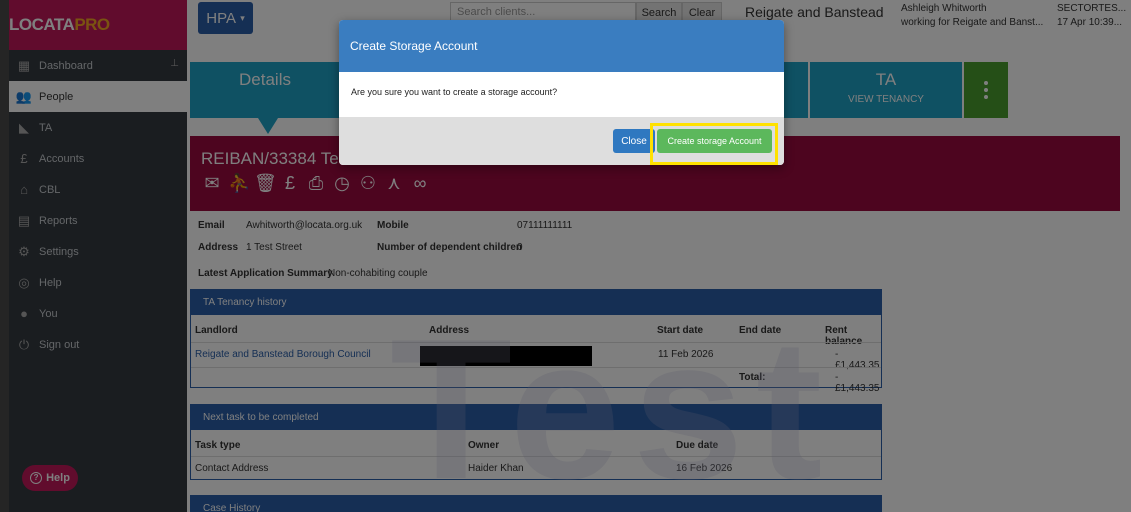 Image resolution: width=1131 pixels, height=512 pixels. What do you see at coordinates (634, 141) in the screenshot?
I see `close-button: Close` at bounding box center [634, 141].